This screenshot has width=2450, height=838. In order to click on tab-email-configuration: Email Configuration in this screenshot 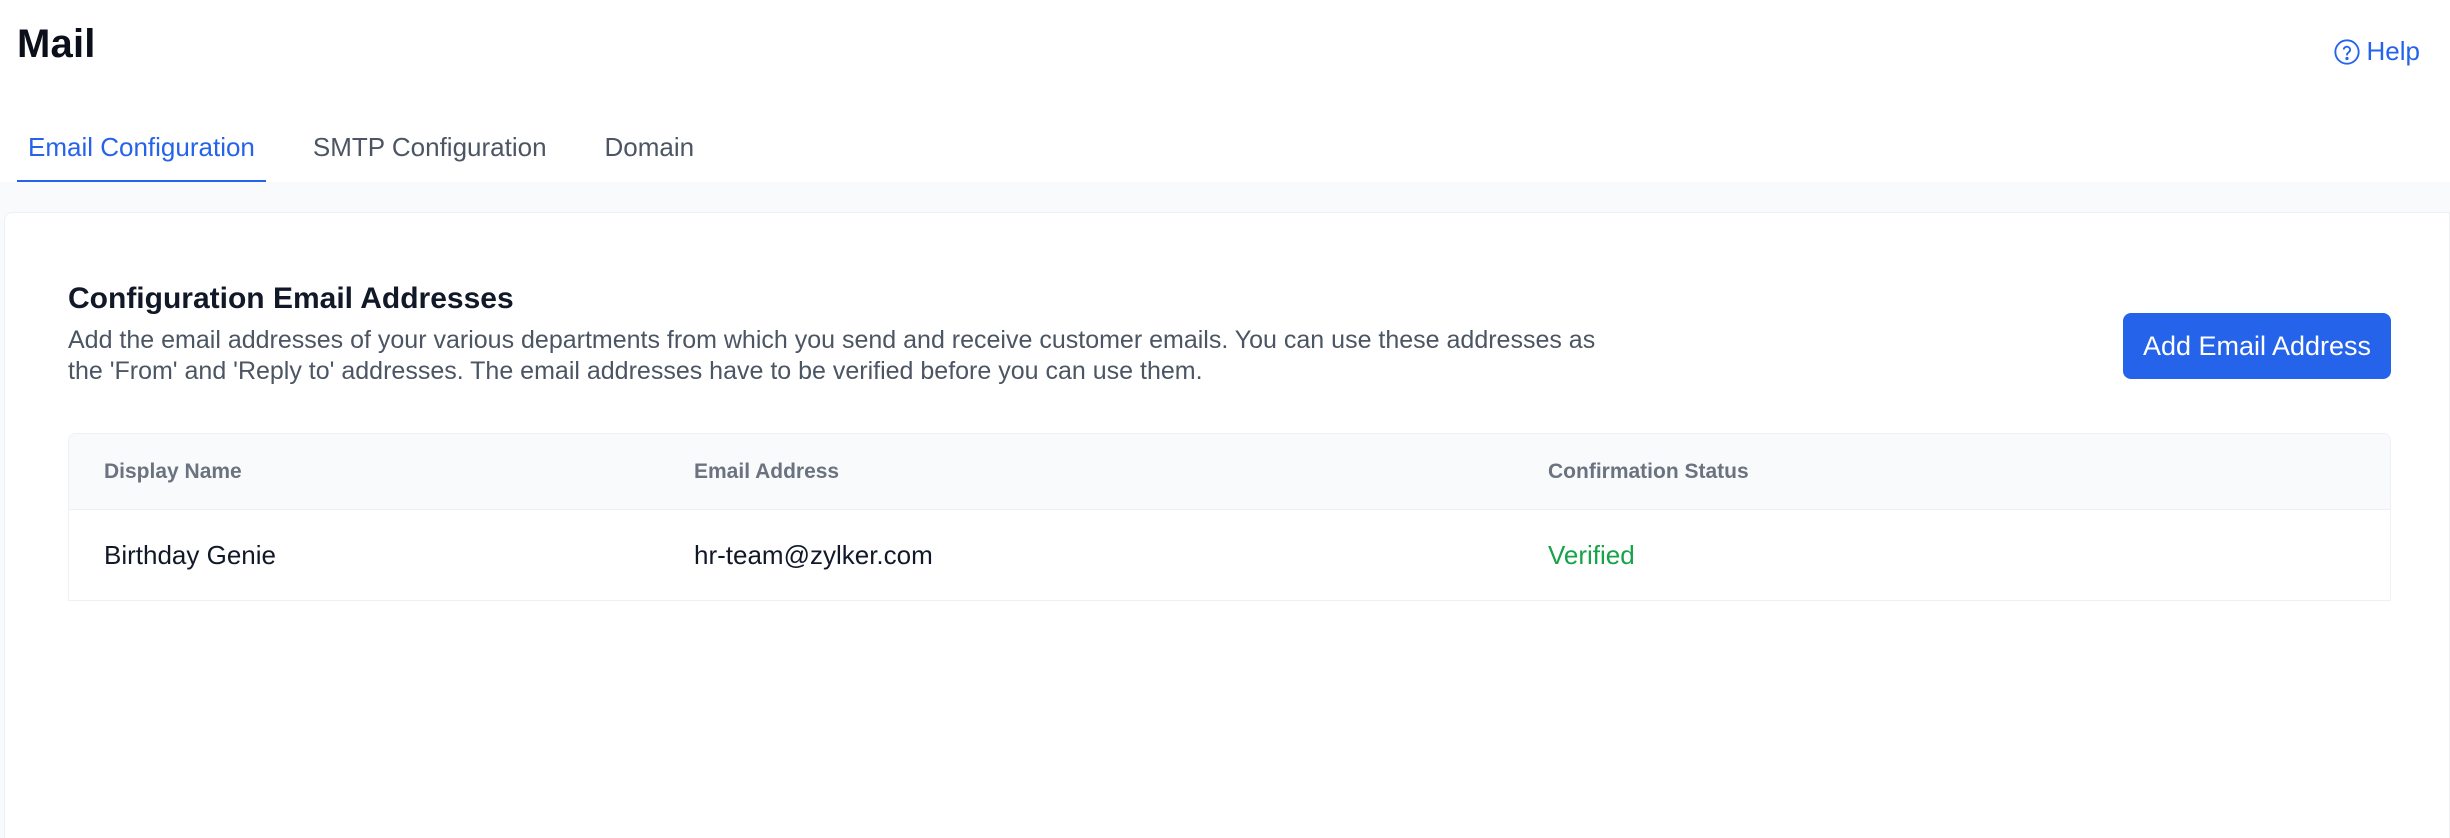, I will do `click(141, 149)`.